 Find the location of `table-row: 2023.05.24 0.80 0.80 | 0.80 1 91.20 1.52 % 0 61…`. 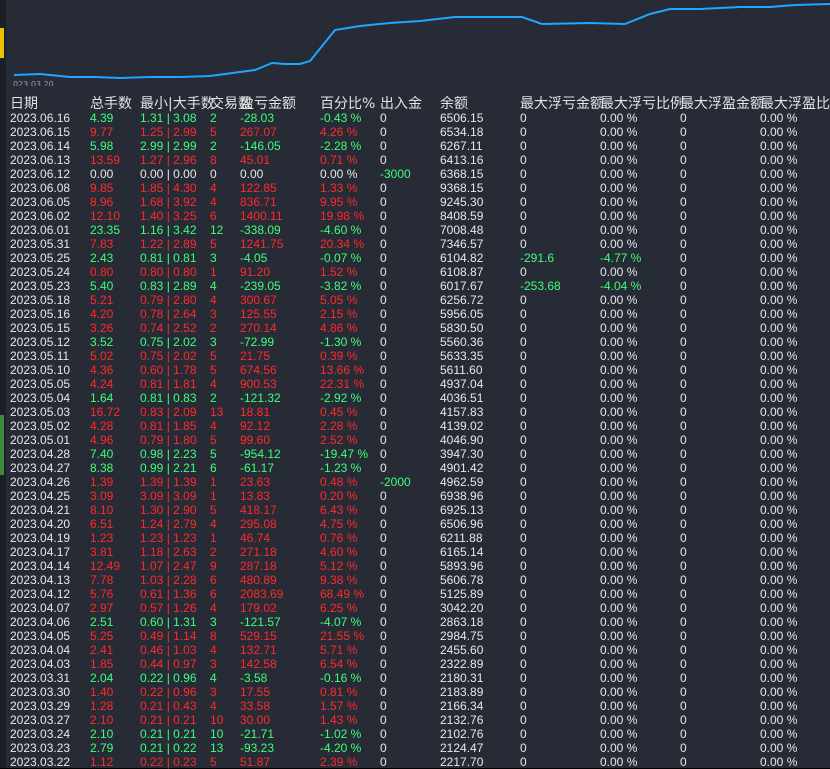

table-row: 2023.05.24 0.80 0.80 | 0.80 1 91.20 1.52 % 0 61… is located at coordinates (415, 272).